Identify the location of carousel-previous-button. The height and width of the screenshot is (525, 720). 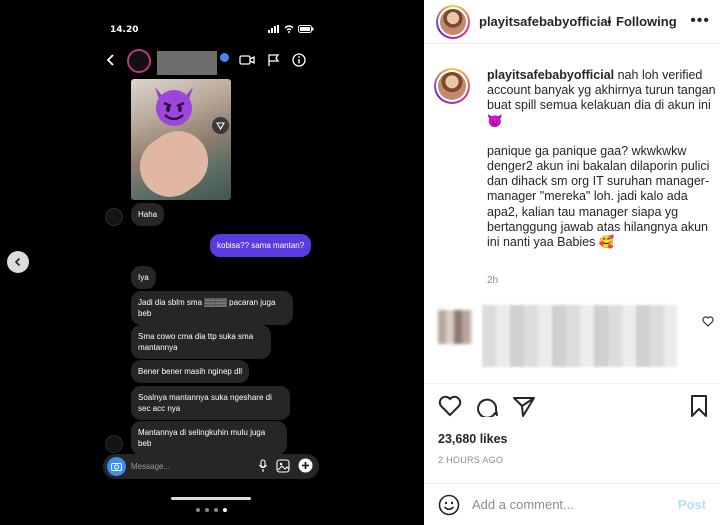
(18, 262).